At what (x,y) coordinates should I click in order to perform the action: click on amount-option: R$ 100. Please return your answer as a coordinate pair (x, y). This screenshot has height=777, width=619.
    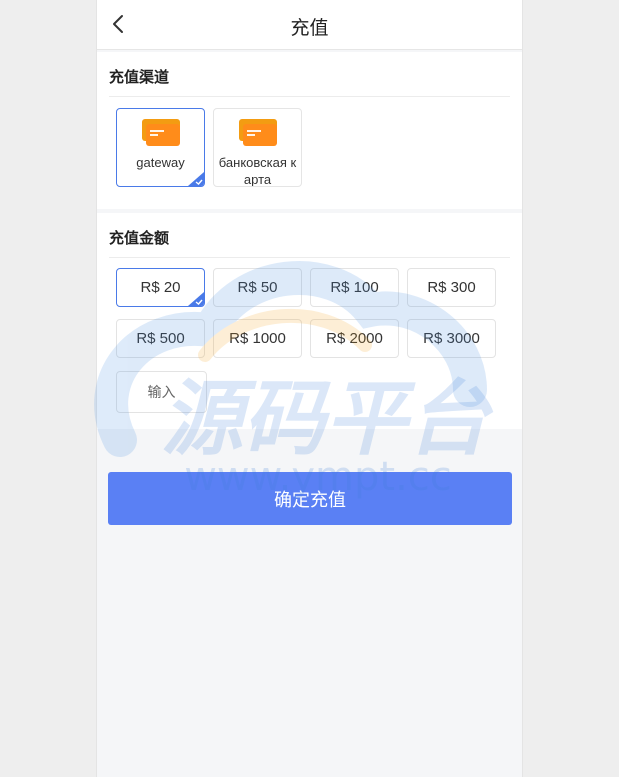
    Looking at the image, I should click on (354, 287).